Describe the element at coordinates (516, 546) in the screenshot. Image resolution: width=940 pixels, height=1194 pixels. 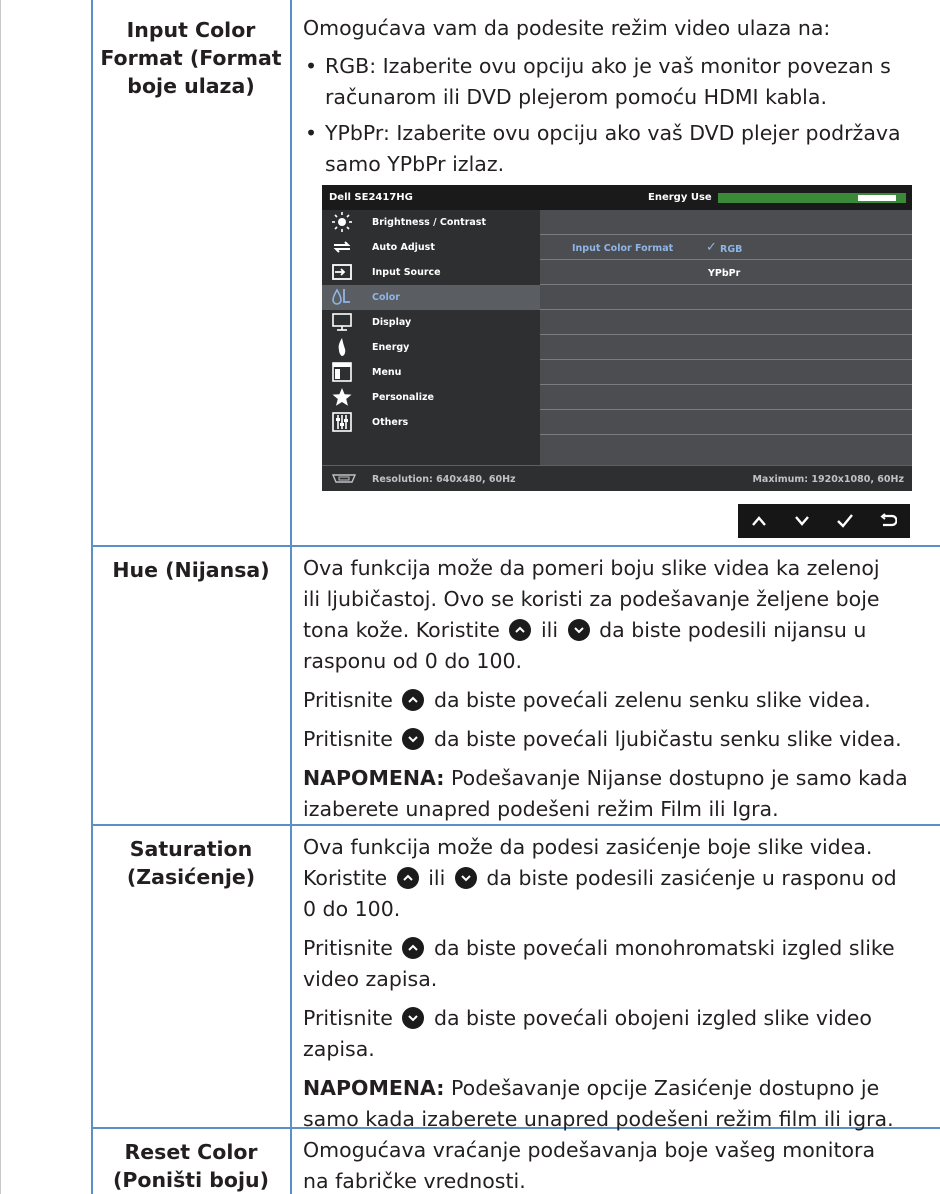
I see `row-divider` at that location.